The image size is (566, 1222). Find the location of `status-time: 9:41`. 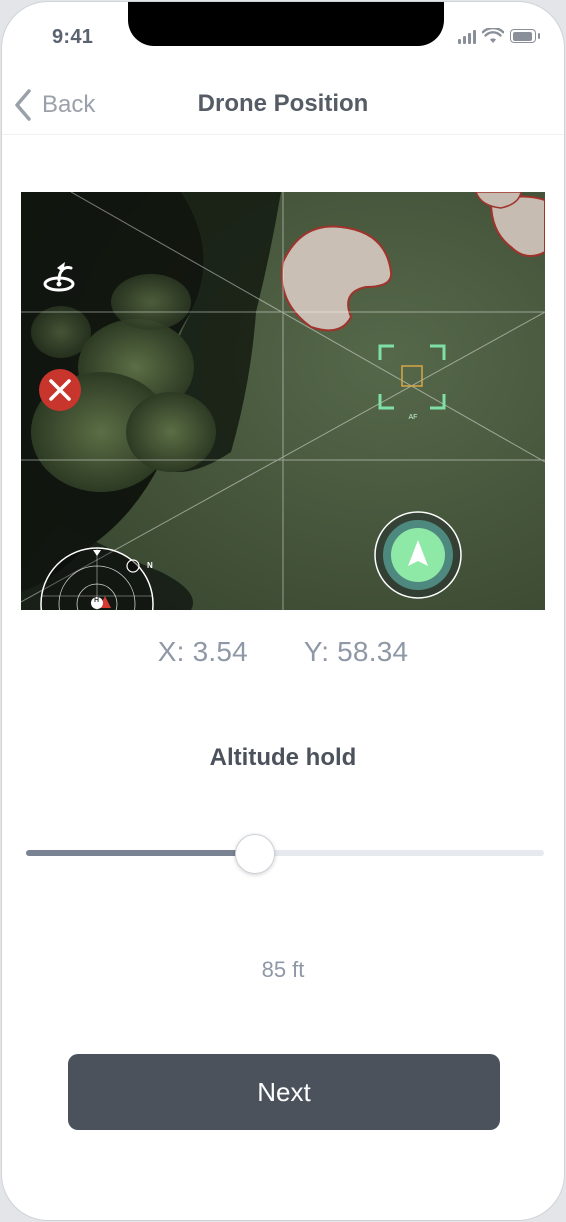

status-time: 9:41 is located at coordinates (73, 37).